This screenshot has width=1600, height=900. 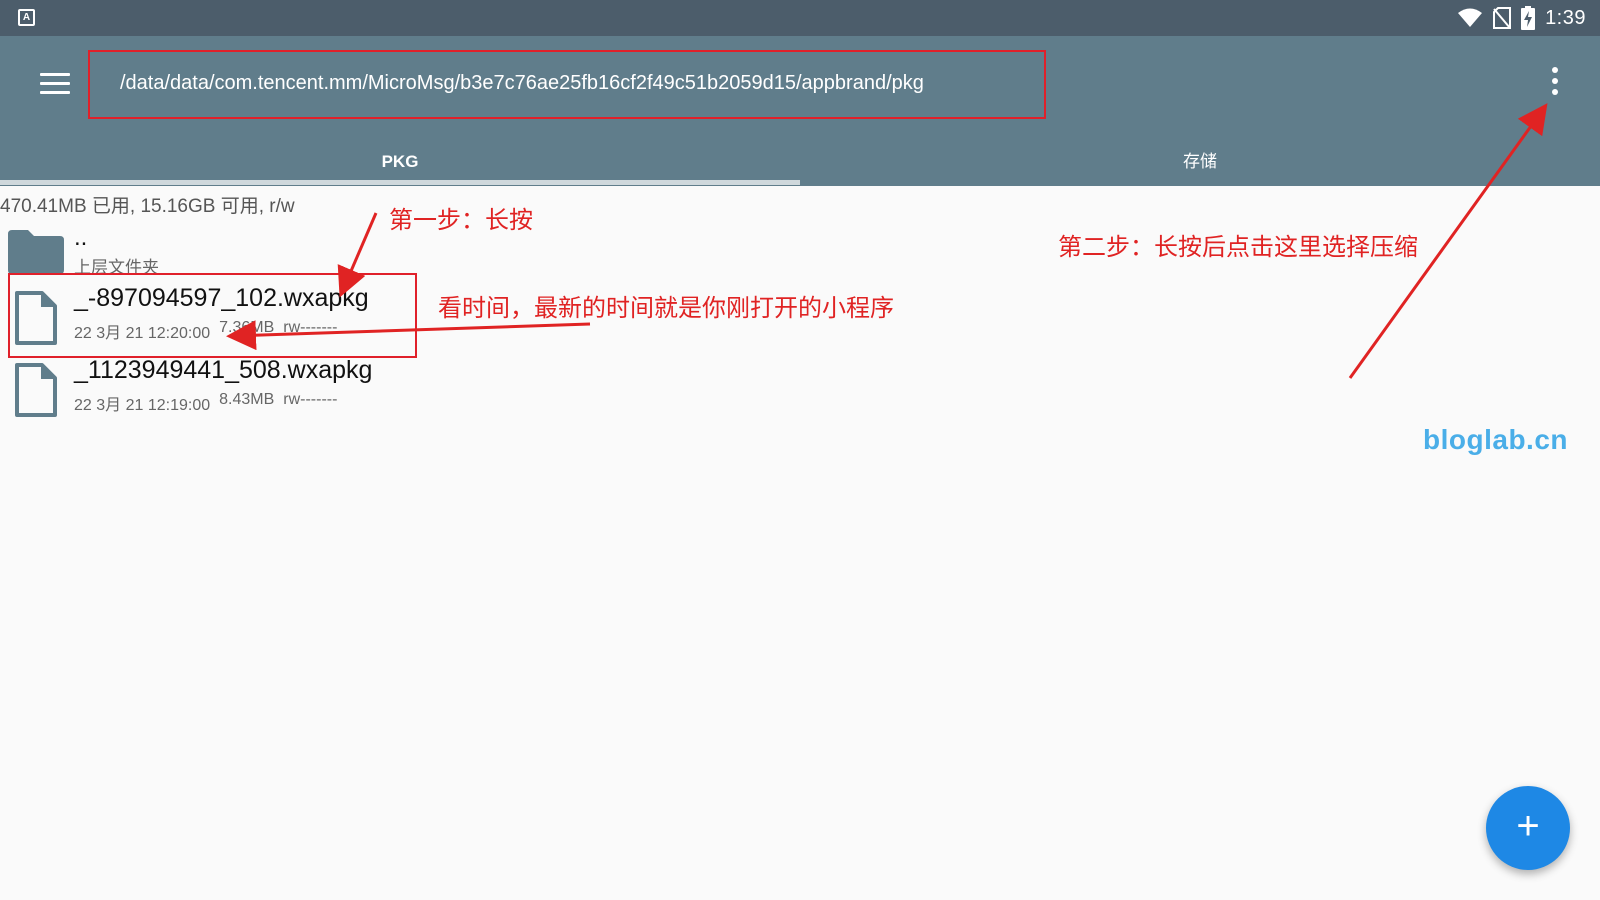 I want to click on add-fab-button: +, so click(x=1528, y=828).